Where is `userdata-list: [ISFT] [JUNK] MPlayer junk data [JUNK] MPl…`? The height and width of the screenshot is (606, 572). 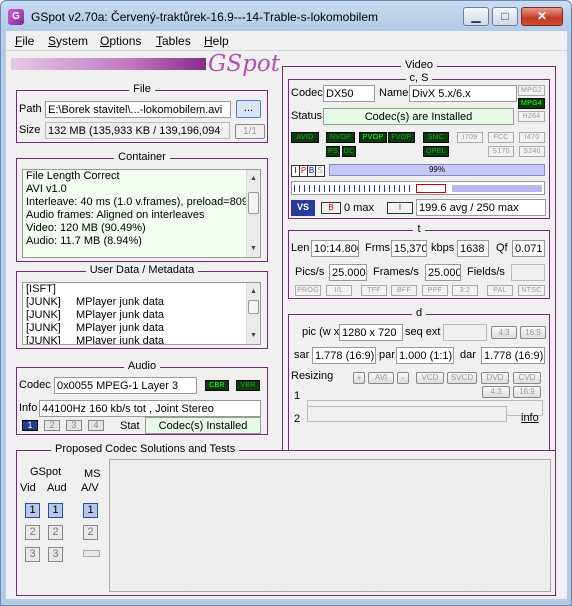
userdata-list: [ISFT] [JUNK] MPlayer junk data [JUNK] MPl… is located at coordinates (141, 313).